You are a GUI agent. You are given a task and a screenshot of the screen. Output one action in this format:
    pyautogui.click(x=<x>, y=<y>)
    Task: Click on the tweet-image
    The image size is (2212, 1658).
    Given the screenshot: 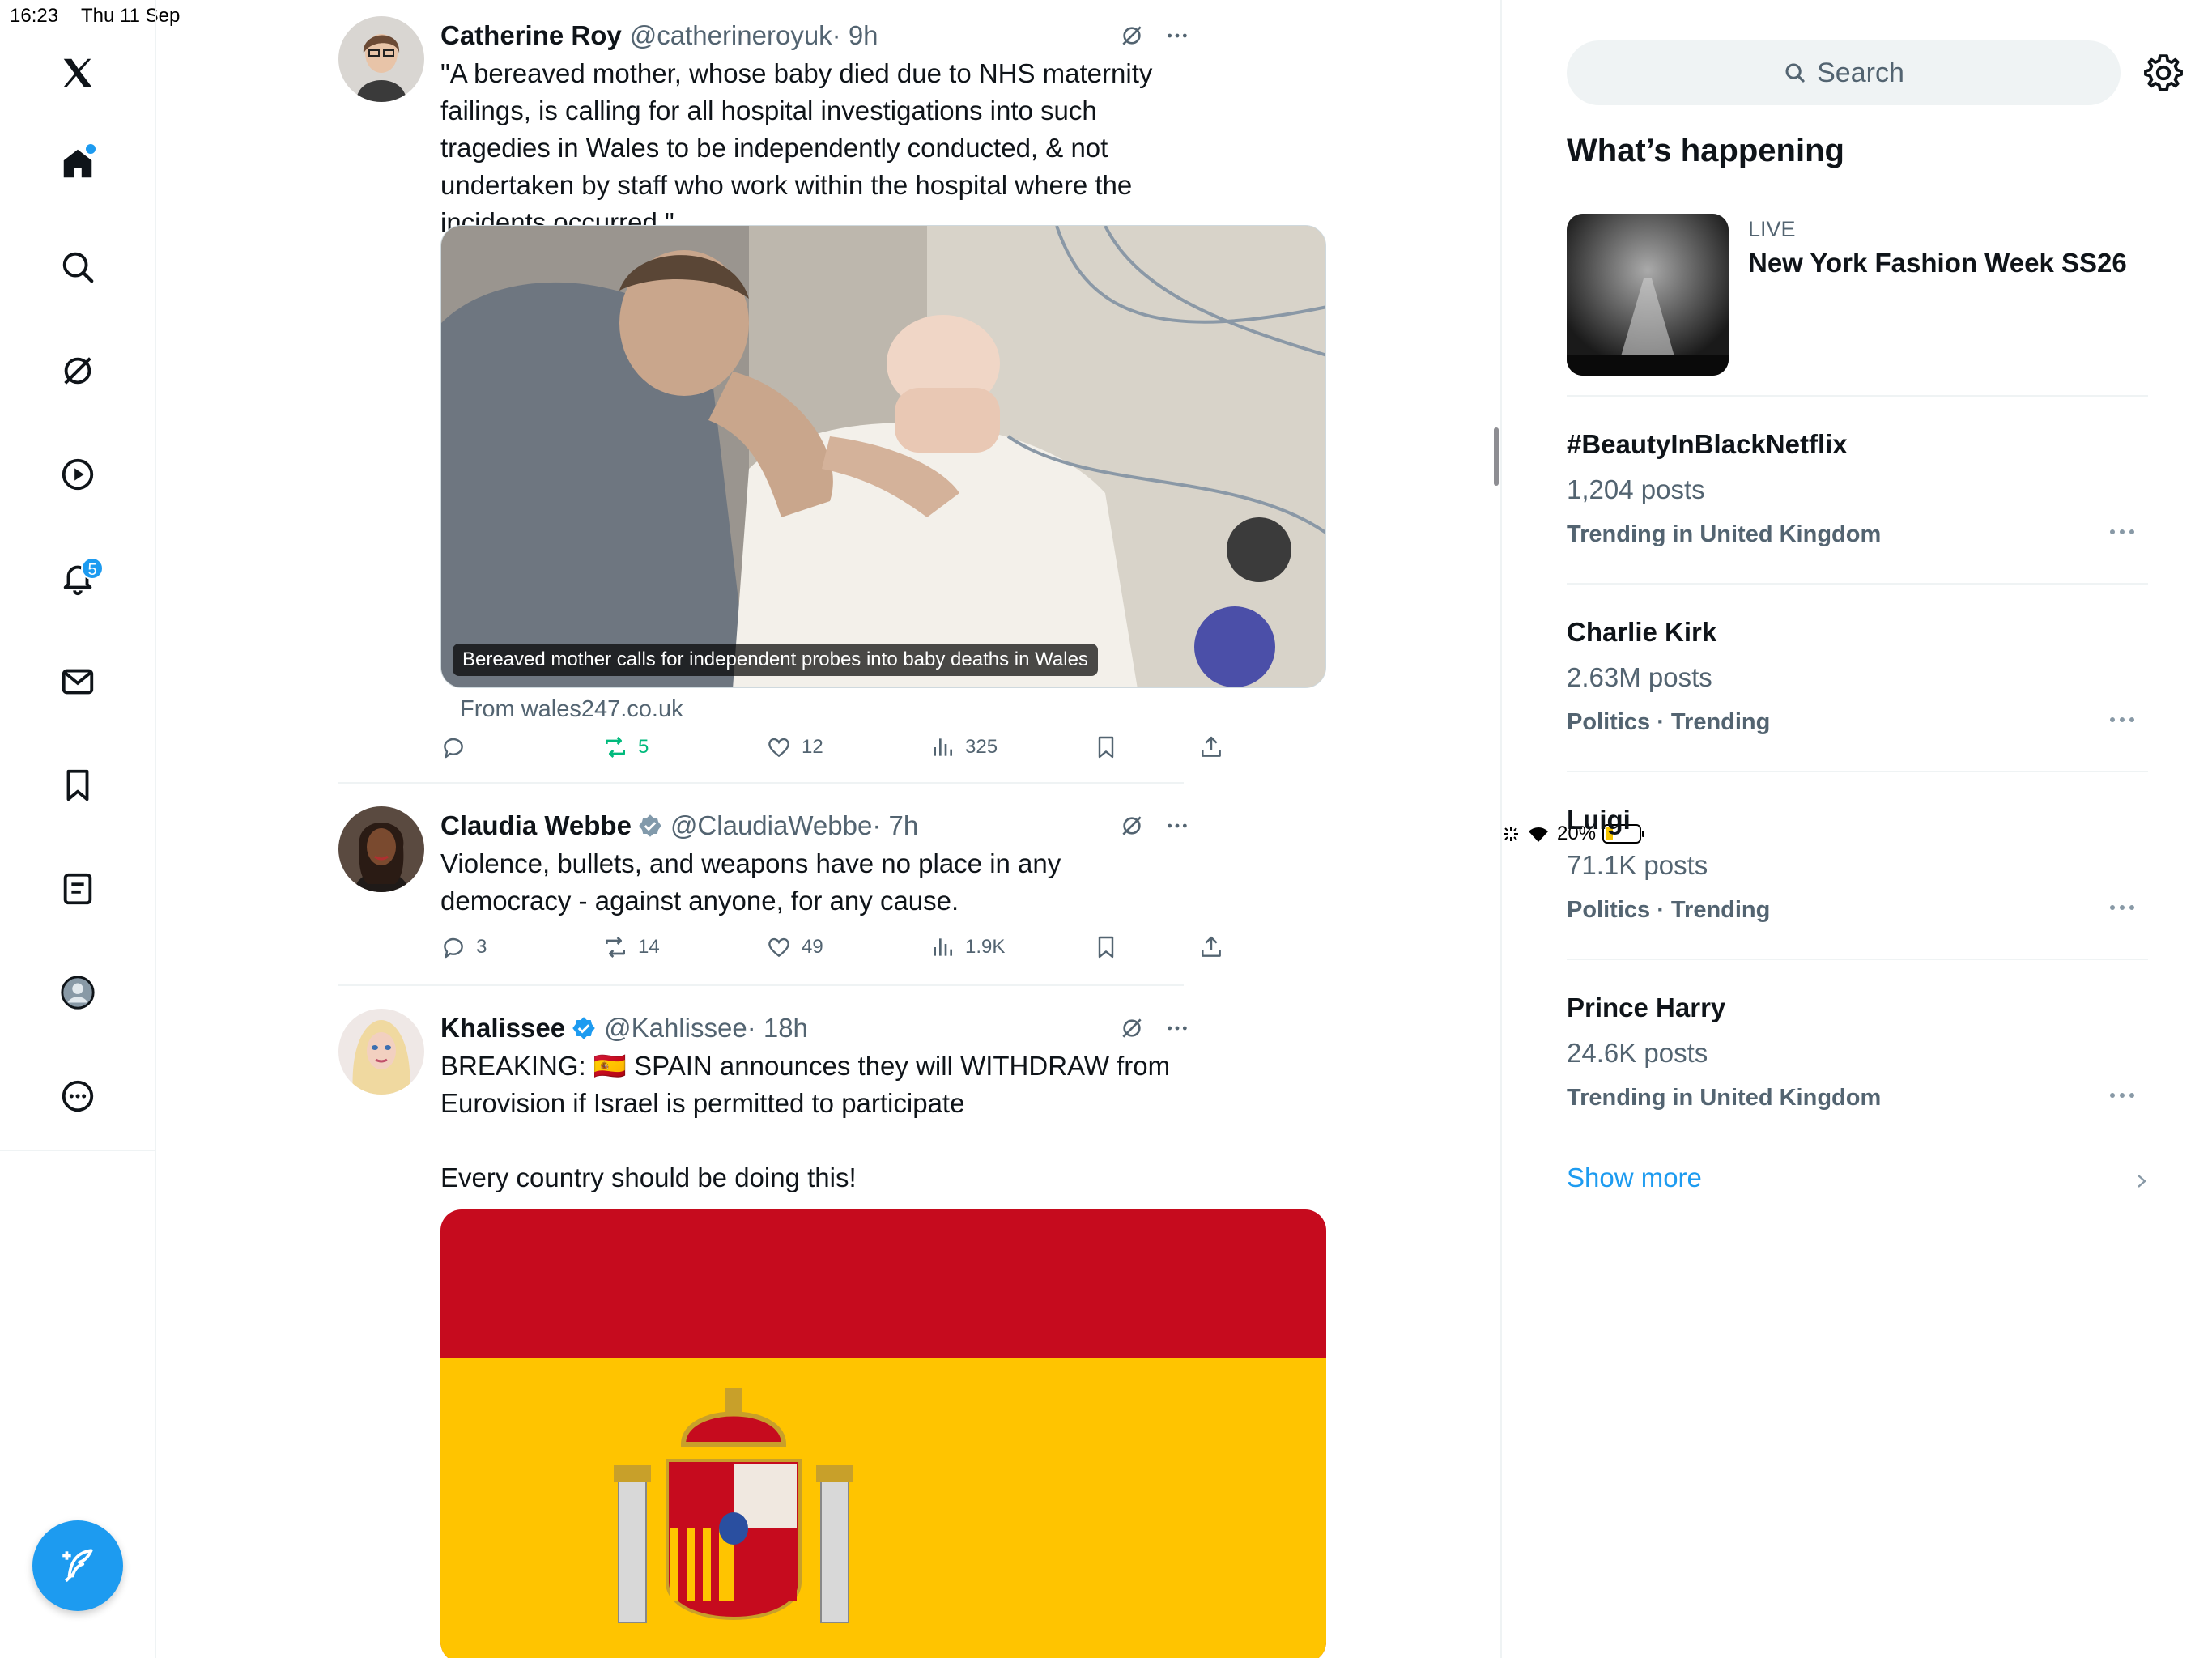 What is the action you would take?
    pyautogui.click(x=883, y=1433)
    